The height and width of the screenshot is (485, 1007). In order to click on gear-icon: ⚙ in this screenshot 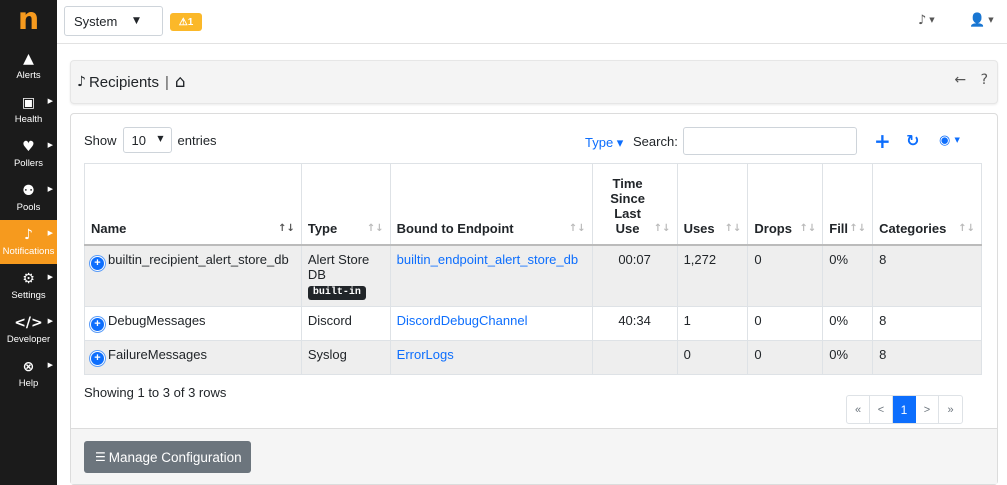, I will do `click(28, 278)`.